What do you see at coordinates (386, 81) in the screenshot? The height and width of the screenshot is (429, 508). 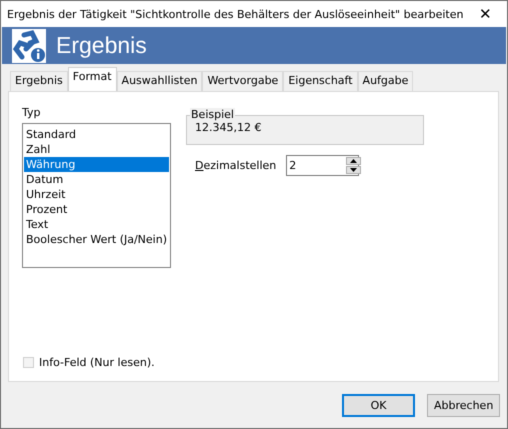 I see `tab: Aufgabe` at bounding box center [386, 81].